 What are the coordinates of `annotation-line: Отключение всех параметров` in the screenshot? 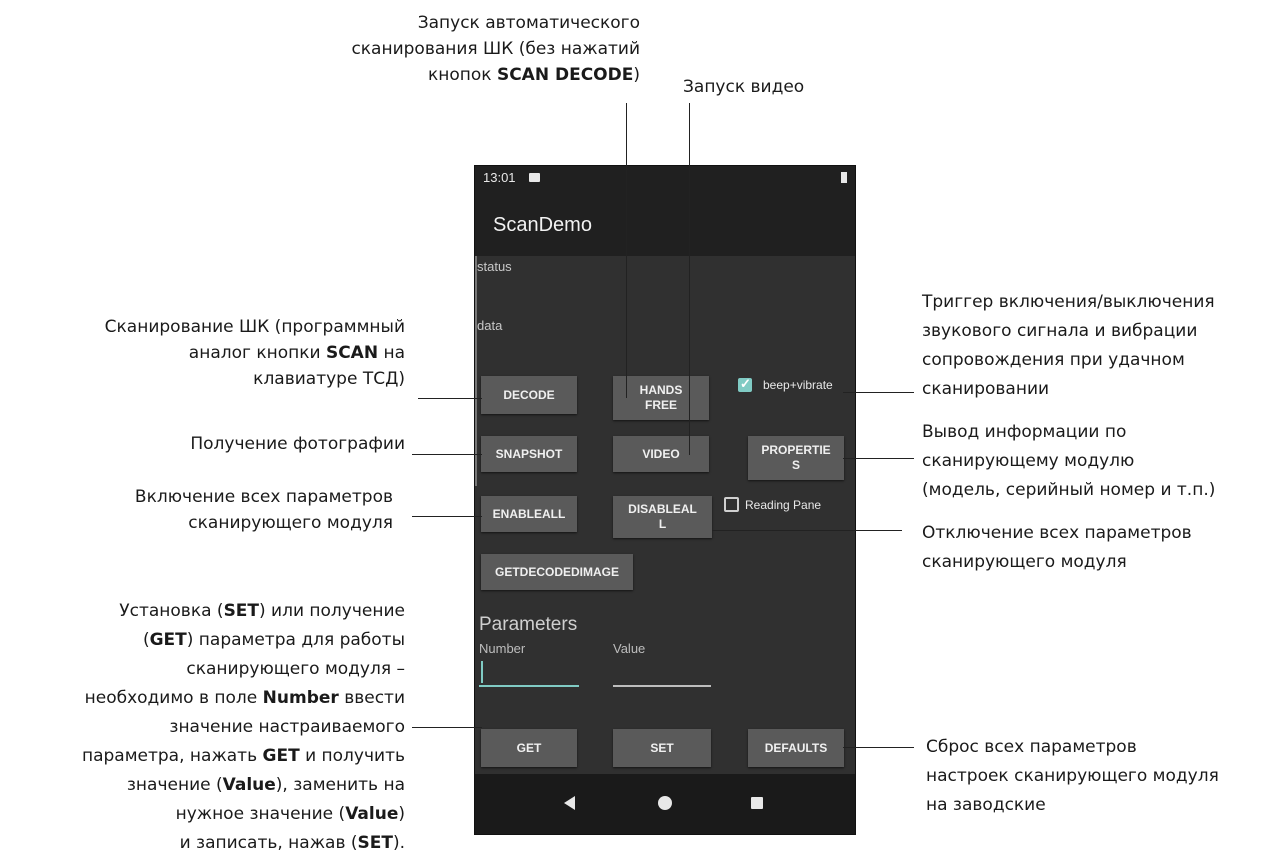 It's located at (1057, 533).